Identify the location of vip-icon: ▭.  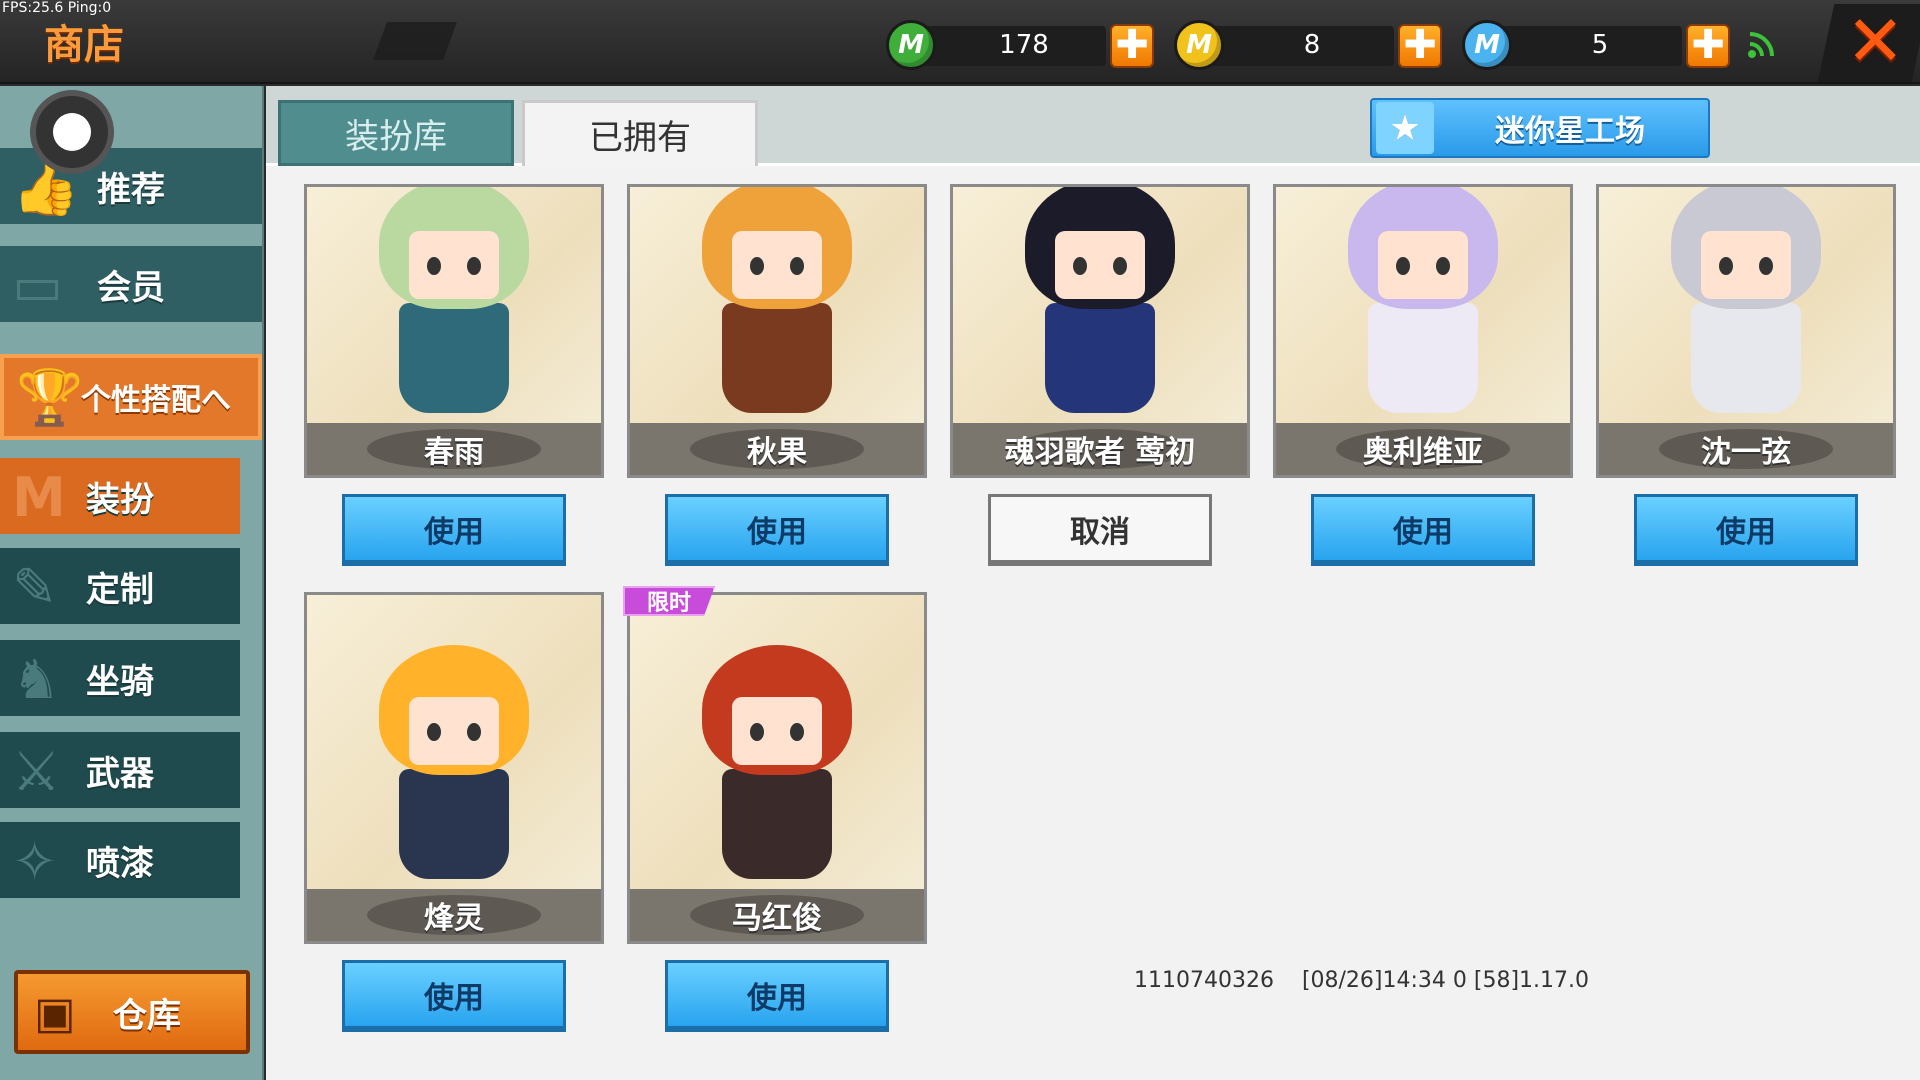
(38, 285).